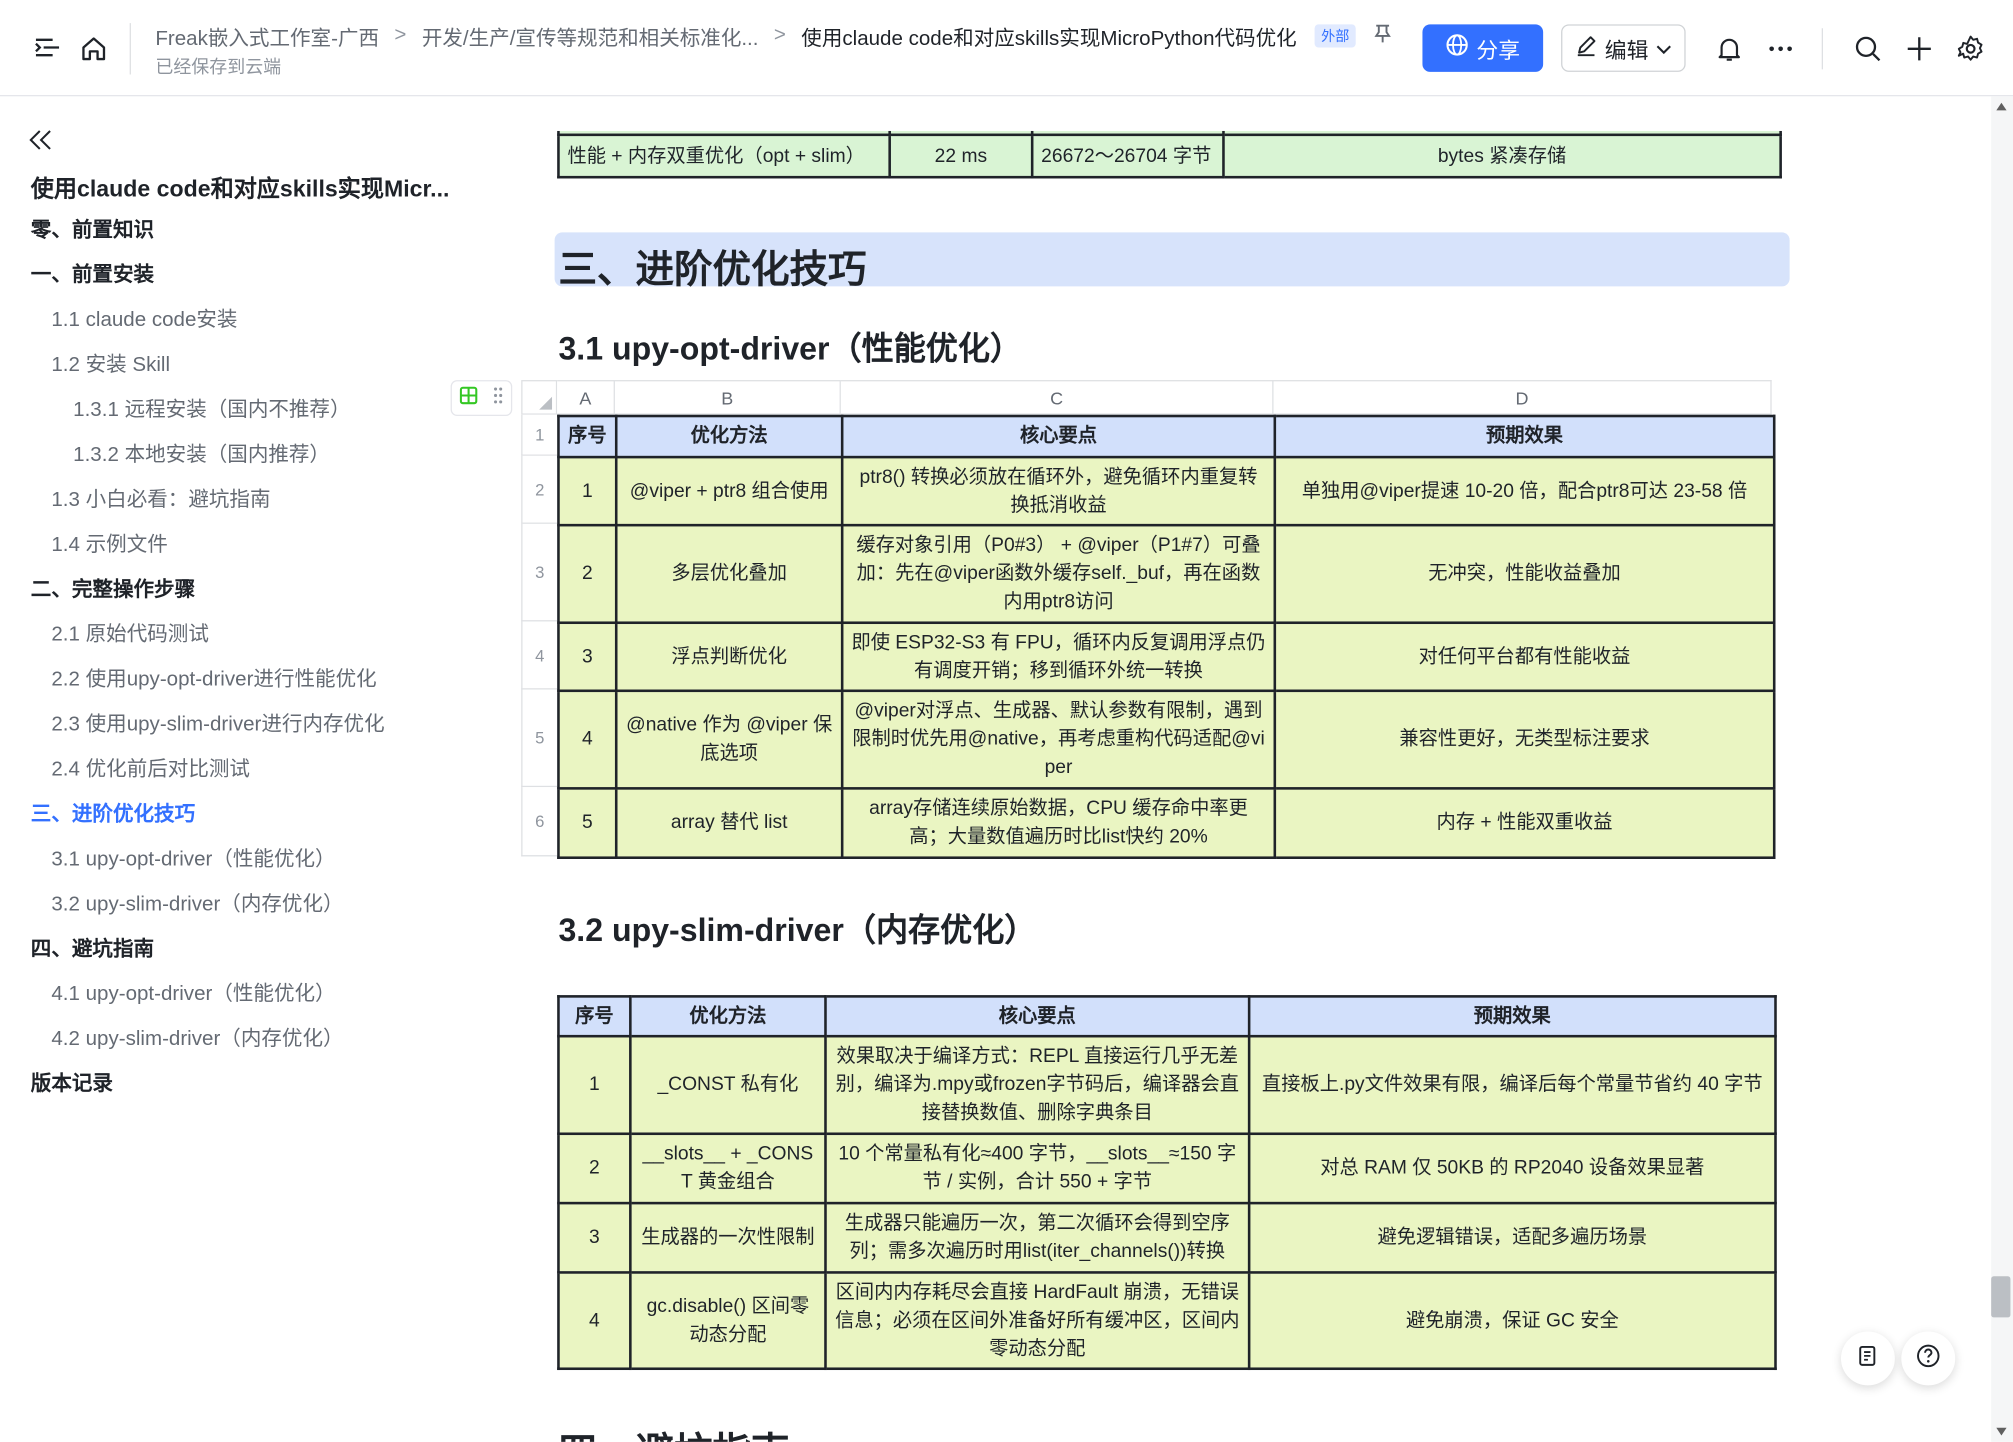  What do you see at coordinates (47, 48) in the screenshot?
I see `toggle-sidebar-icon` at bounding box center [47, 48].